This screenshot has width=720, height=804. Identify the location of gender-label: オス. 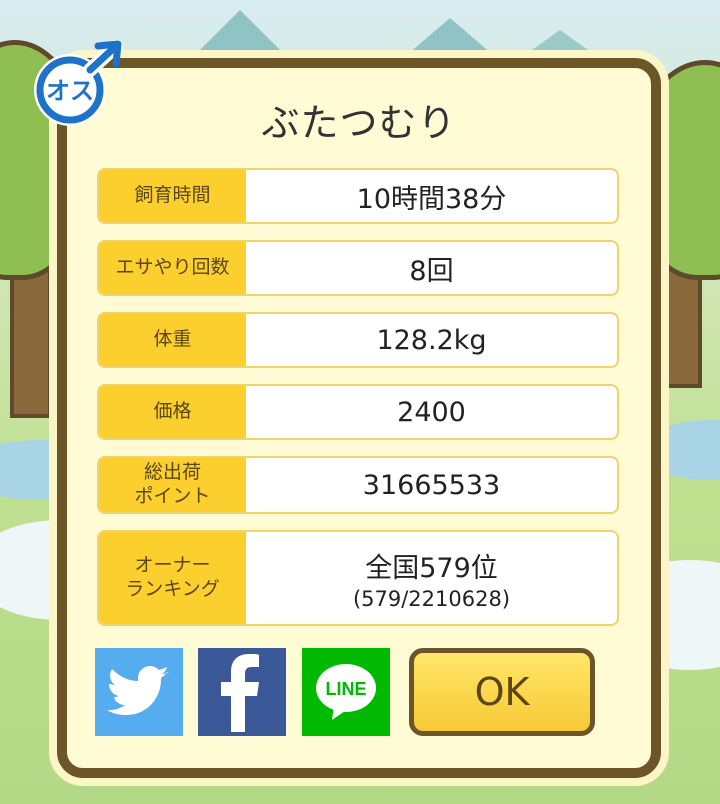
(70, 91).